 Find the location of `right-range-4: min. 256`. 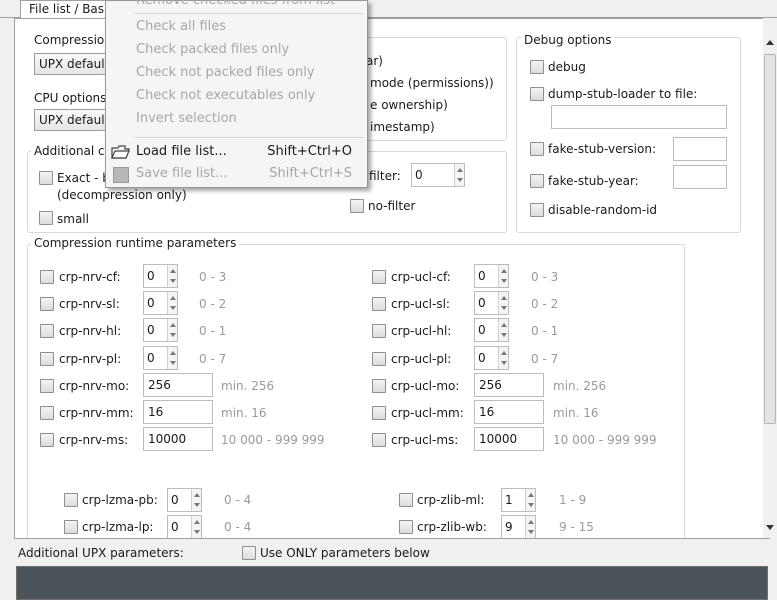

right-range-4: min. 256 is located at coordinates (580, 385).